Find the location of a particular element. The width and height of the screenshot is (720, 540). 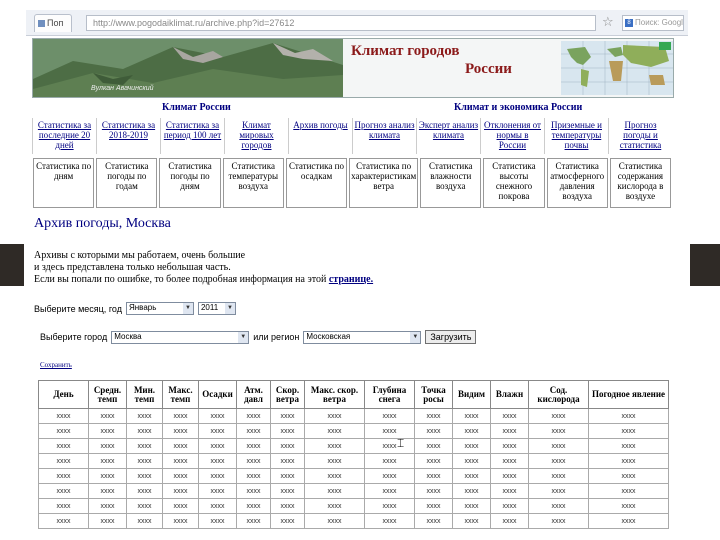

nav-link: Статистика за 2018-2019 is located at coordinates (128, 136).